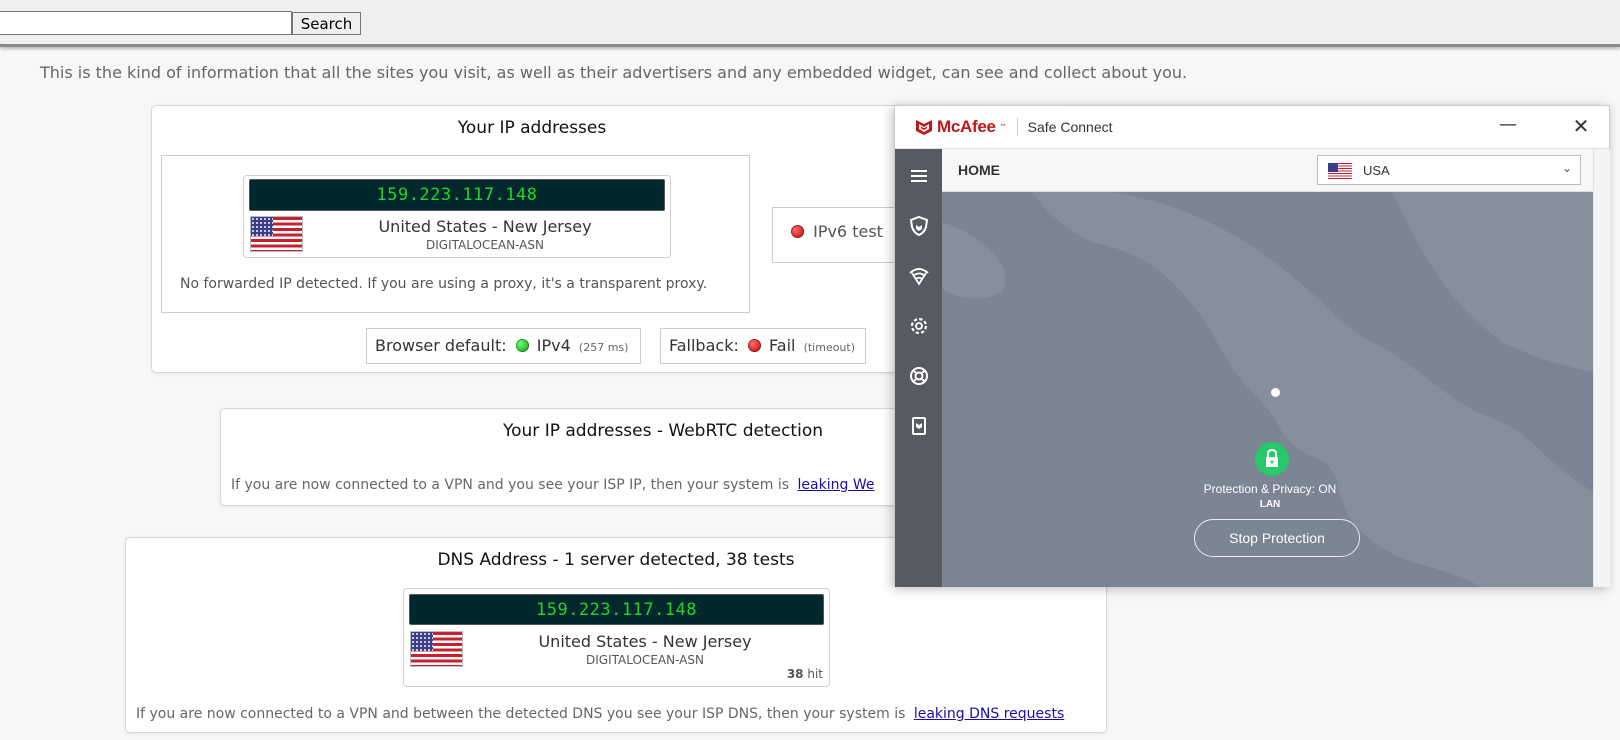 The image size is (1620, 740). I want to click on ip-location: United States - New Jersey, so click(485, 226).